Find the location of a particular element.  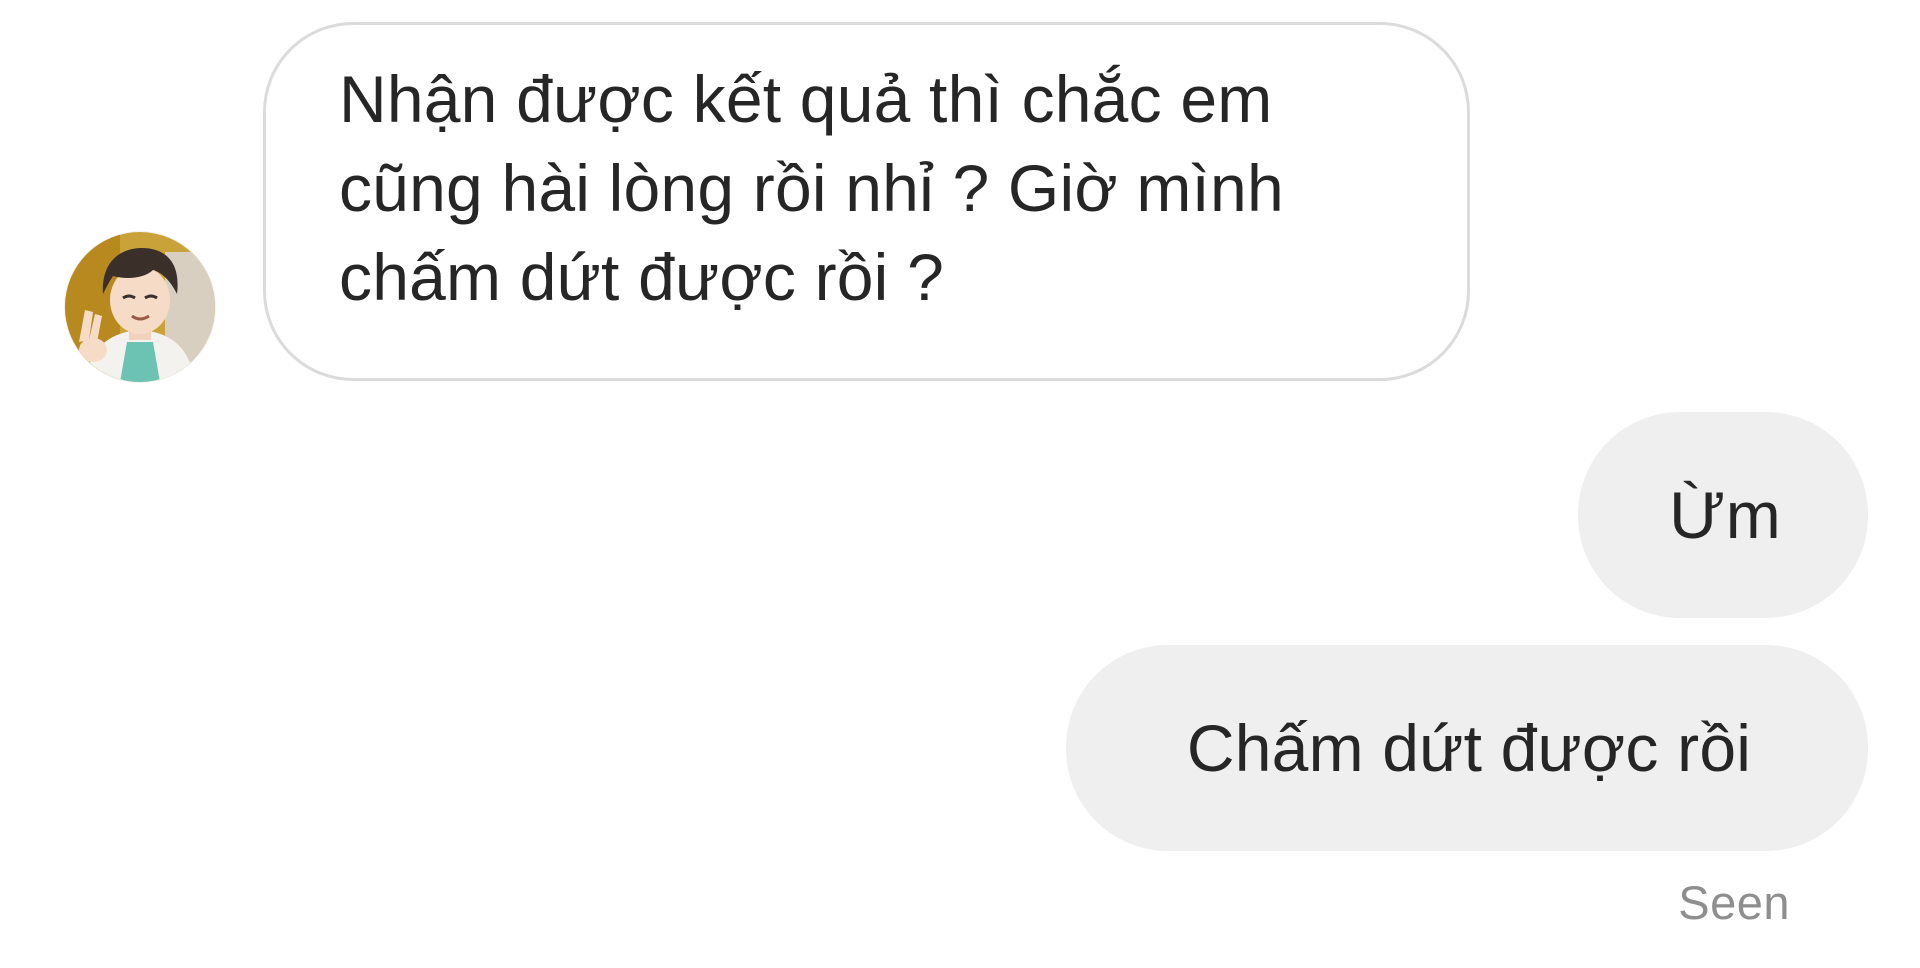

user-avatar-icon is located at coordinates (140, 307).